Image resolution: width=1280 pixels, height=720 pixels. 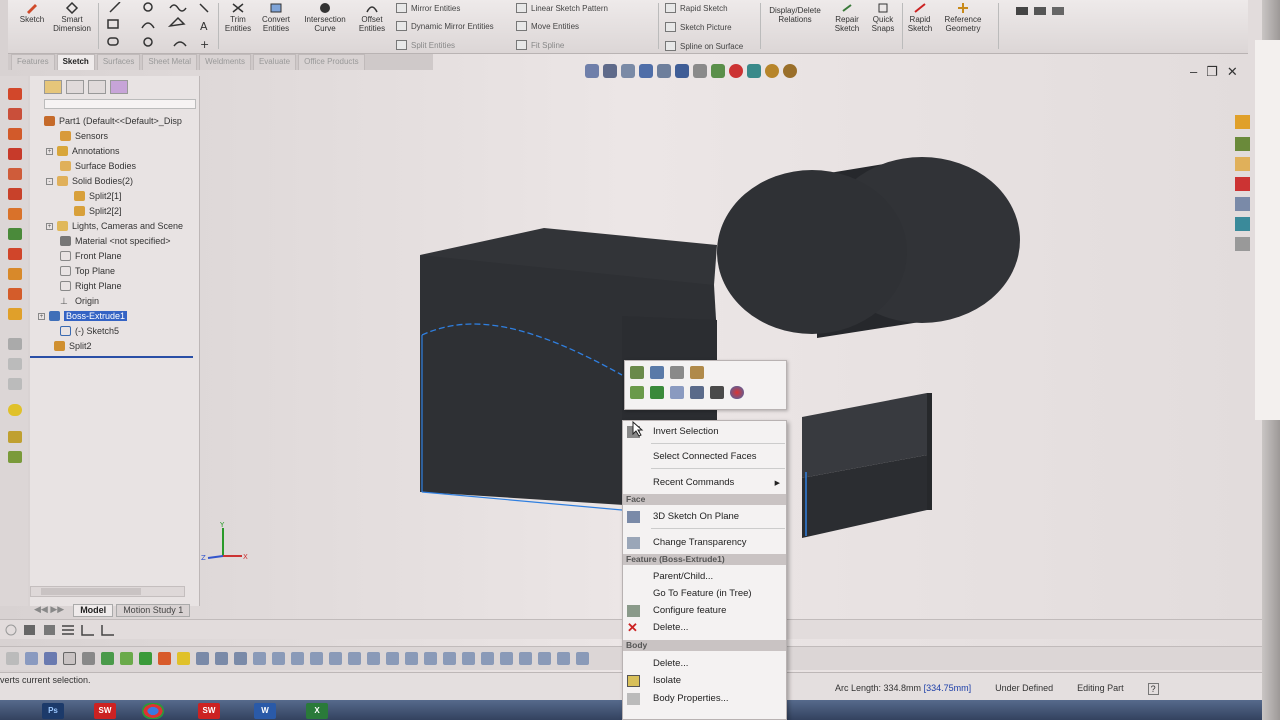 What do you see at coordinates (1193, 72) in the screenshot?
I see `minimize-icon: –` at bounding box center [1193, 72].